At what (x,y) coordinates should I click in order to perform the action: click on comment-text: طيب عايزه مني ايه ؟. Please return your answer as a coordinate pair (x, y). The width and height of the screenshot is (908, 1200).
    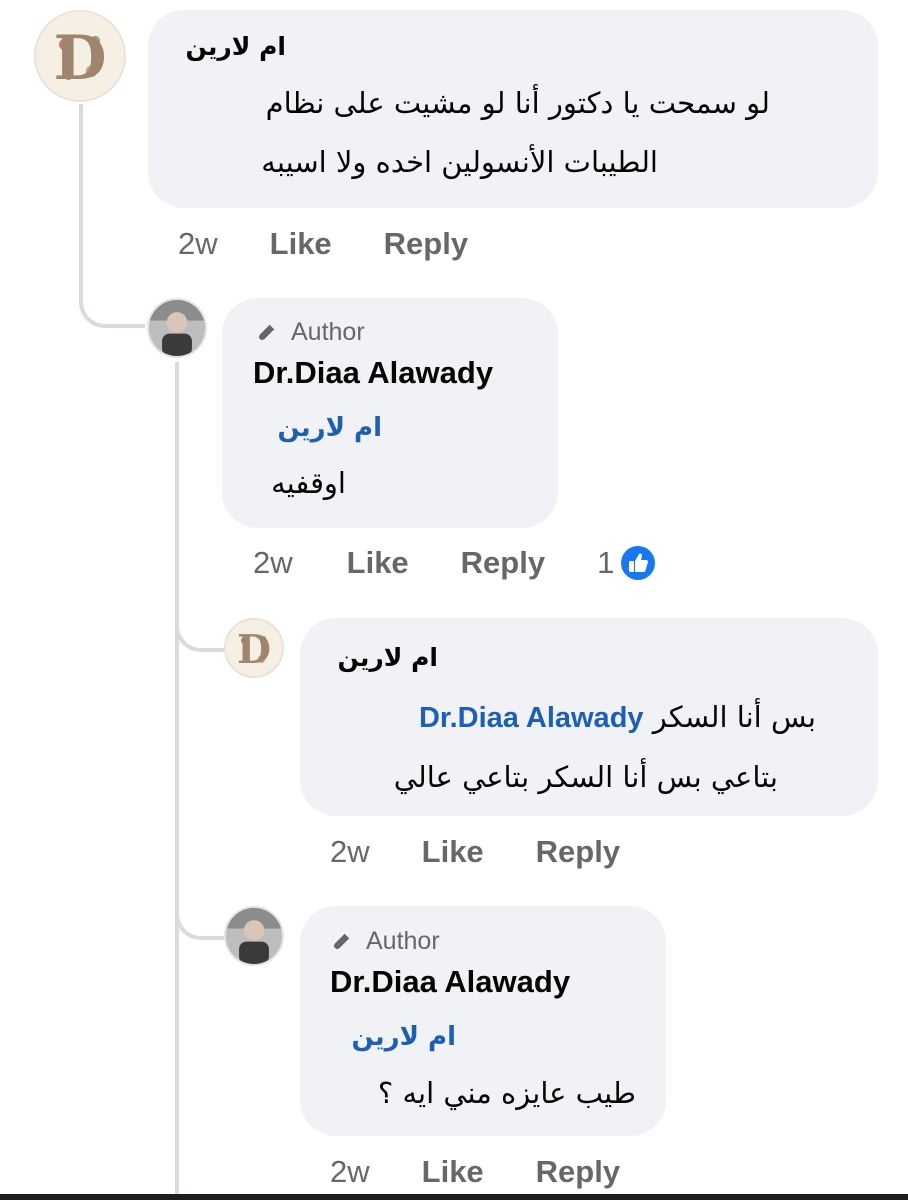
    Looking at the image, I should click on (506, 1093).